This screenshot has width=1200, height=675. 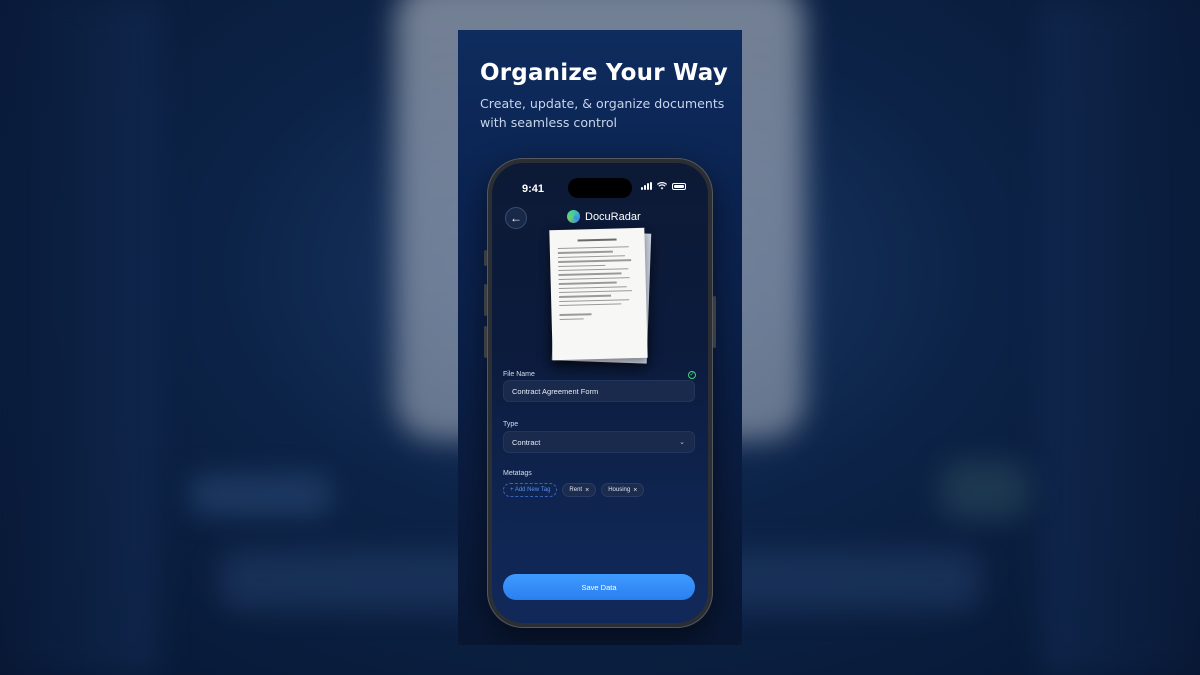 I want to click on wifi-icon, so click(x=662, y=186).